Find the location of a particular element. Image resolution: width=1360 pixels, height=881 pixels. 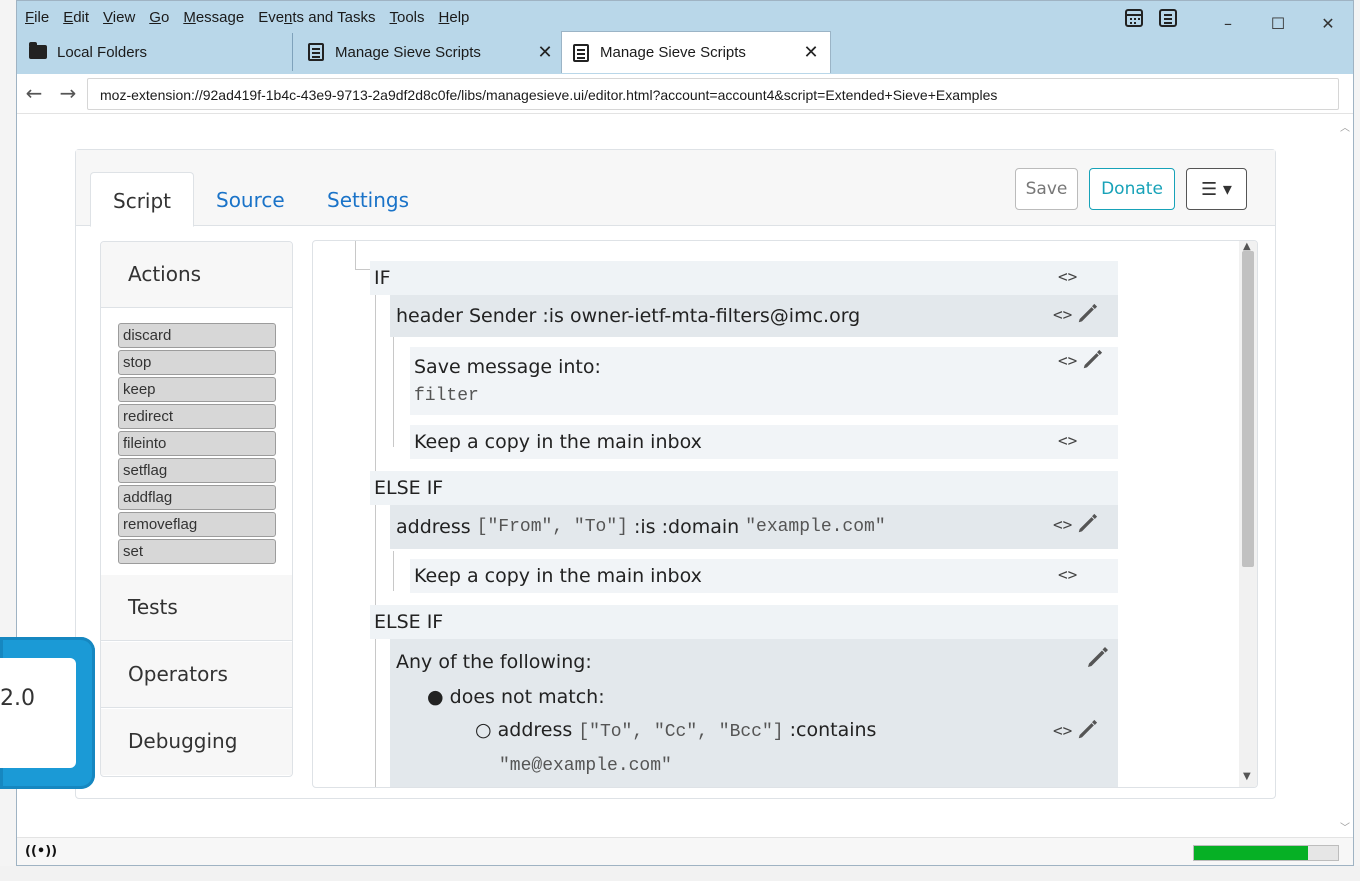

test3-controls: <> is located at coordinates (1075, 730).